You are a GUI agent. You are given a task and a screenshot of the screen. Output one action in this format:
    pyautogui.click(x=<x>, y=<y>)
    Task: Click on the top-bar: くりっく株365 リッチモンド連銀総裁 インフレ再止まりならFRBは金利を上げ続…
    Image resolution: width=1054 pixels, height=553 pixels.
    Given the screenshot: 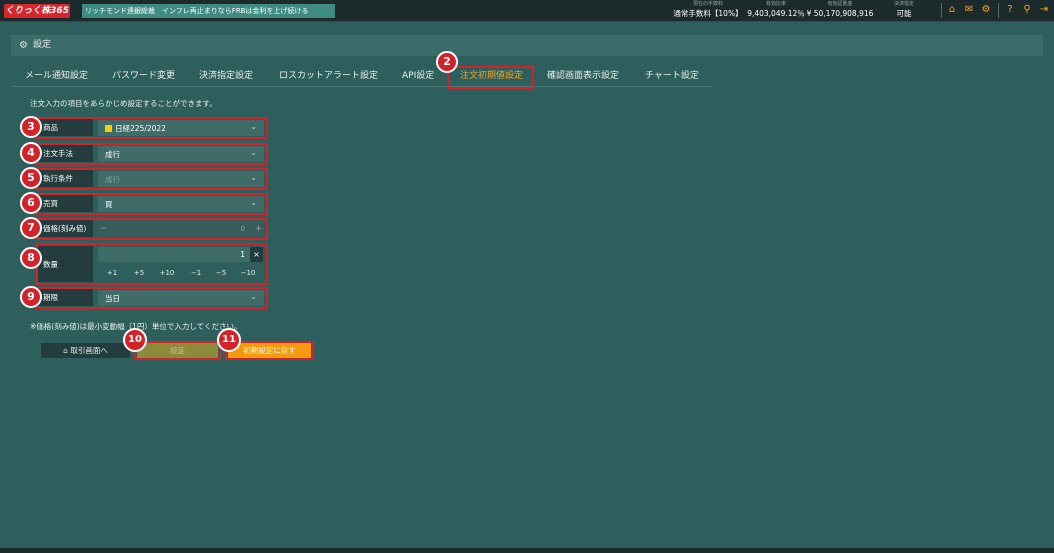 What is the action you would take?
    pyautogui.click(x=527, y=11)
    